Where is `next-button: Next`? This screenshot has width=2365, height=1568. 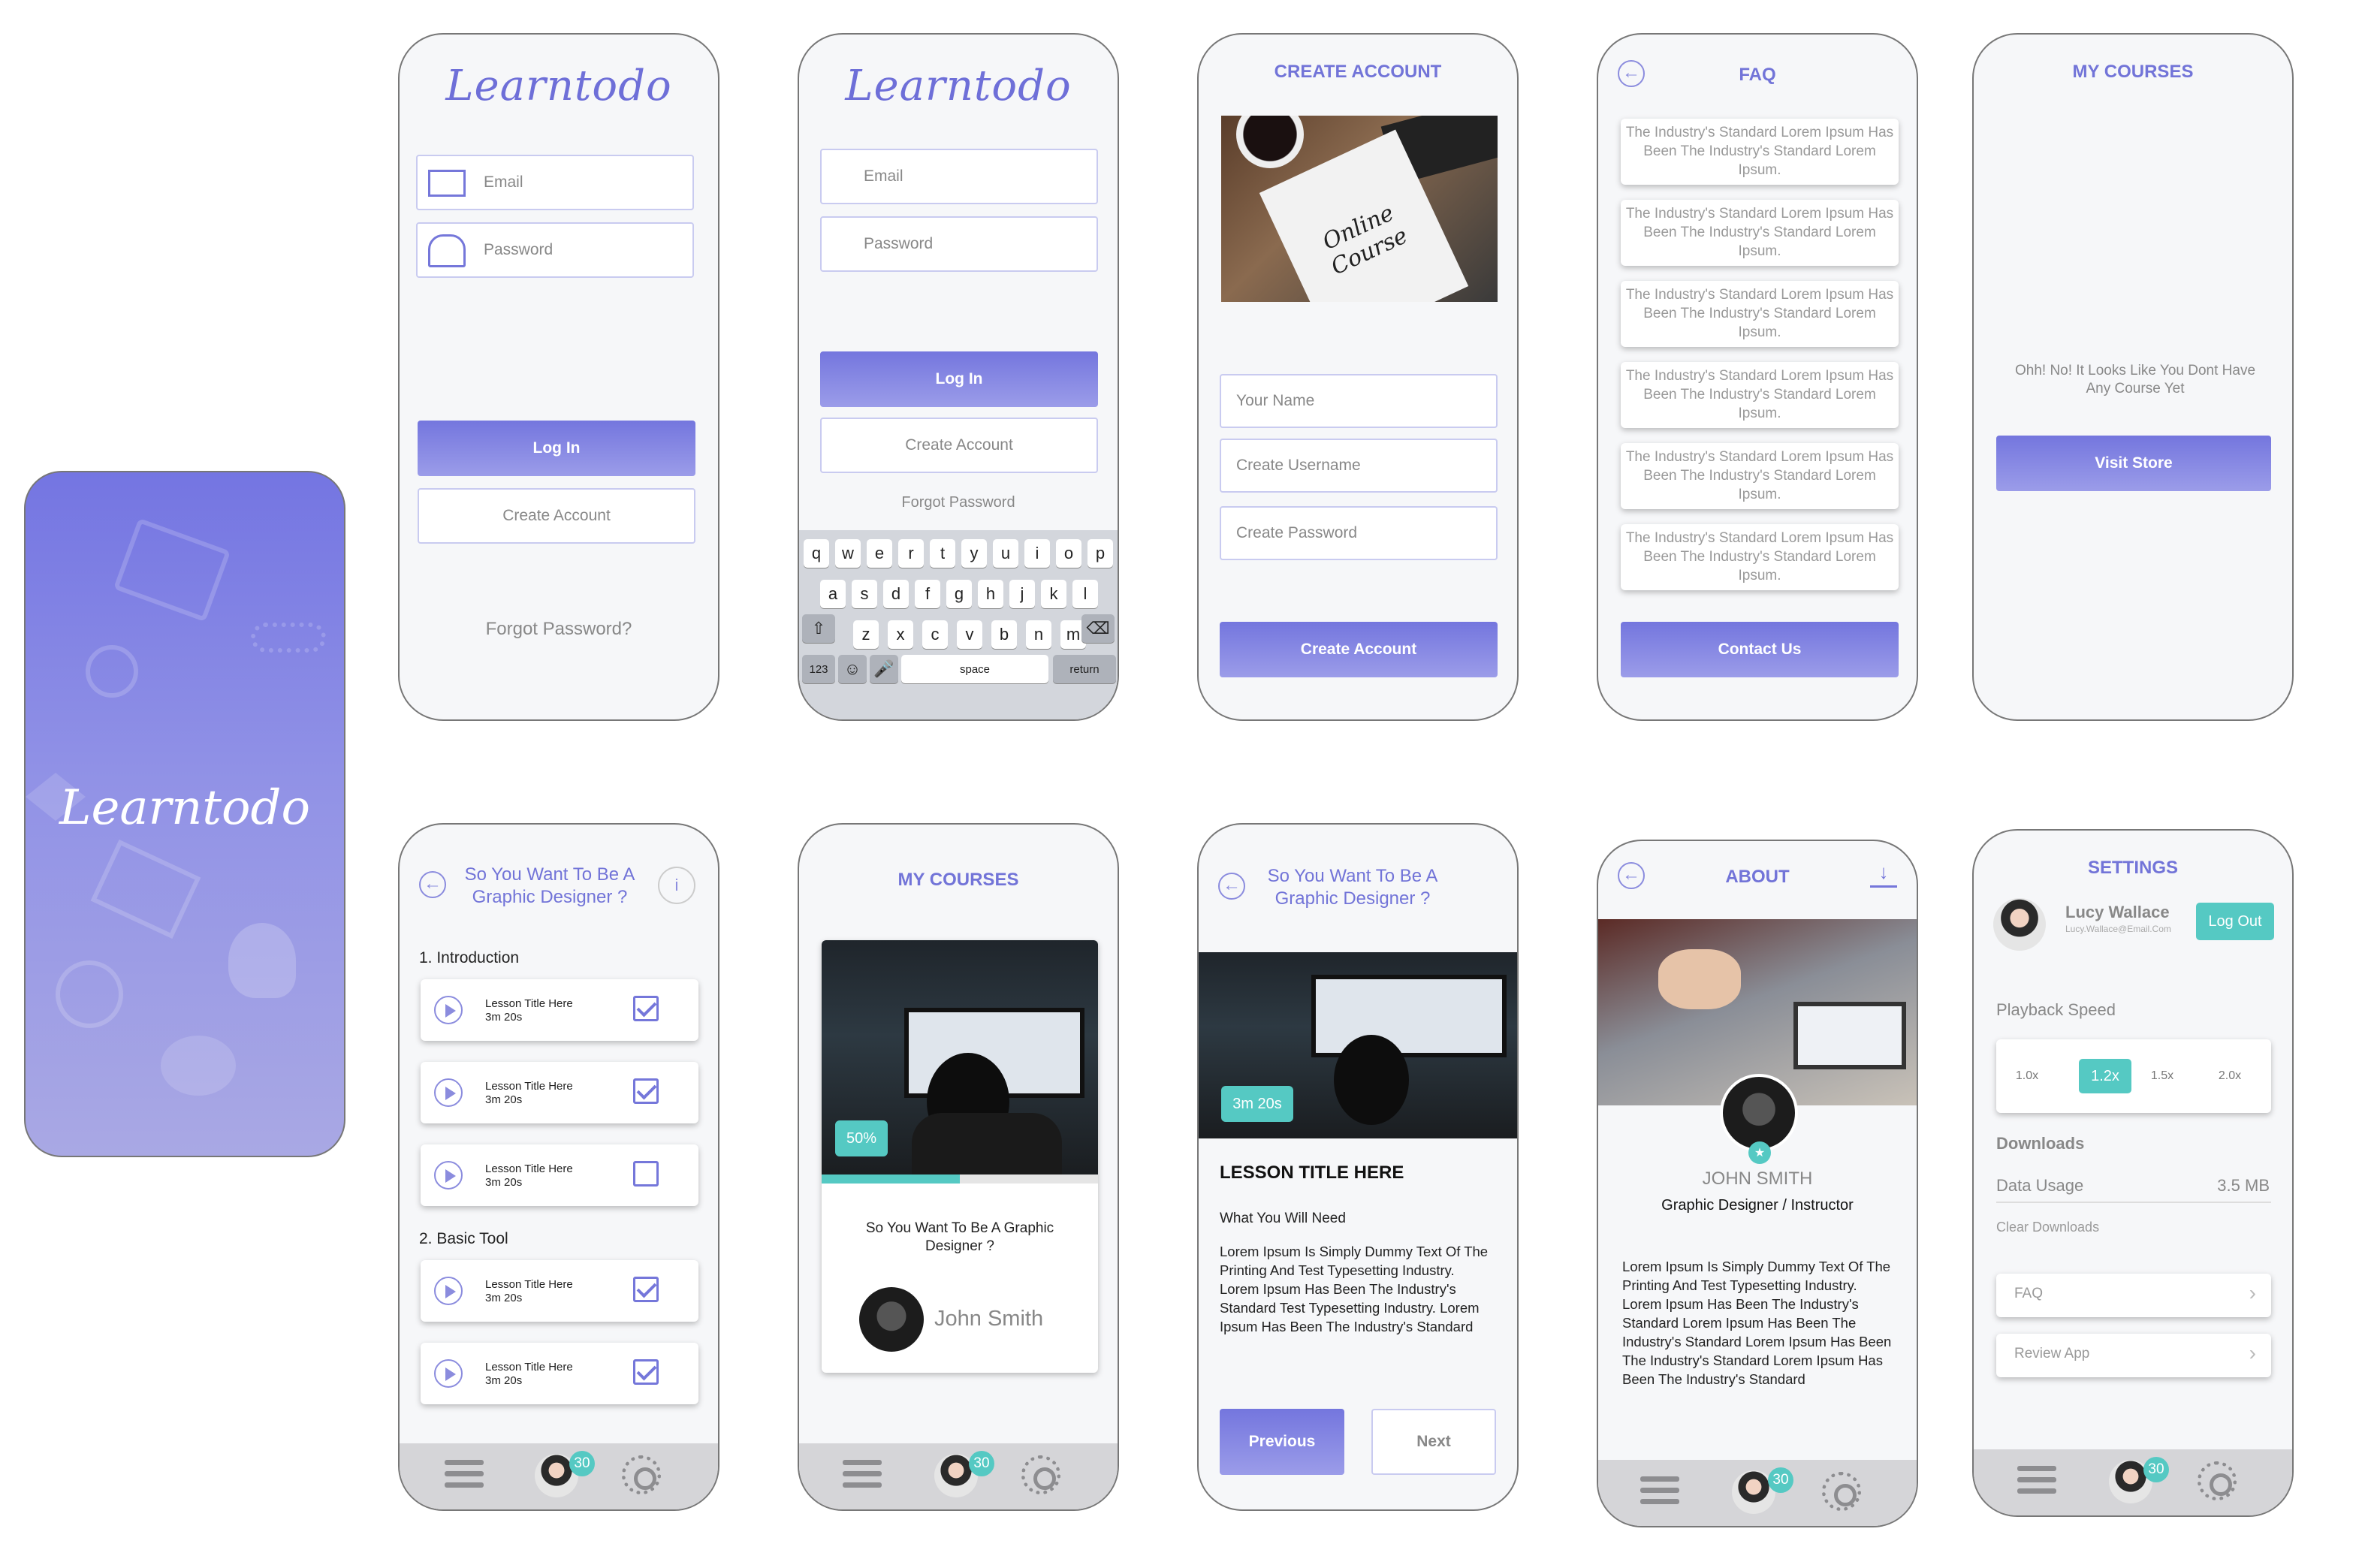
next-button: Next is located at coordinates (1433, 1442).